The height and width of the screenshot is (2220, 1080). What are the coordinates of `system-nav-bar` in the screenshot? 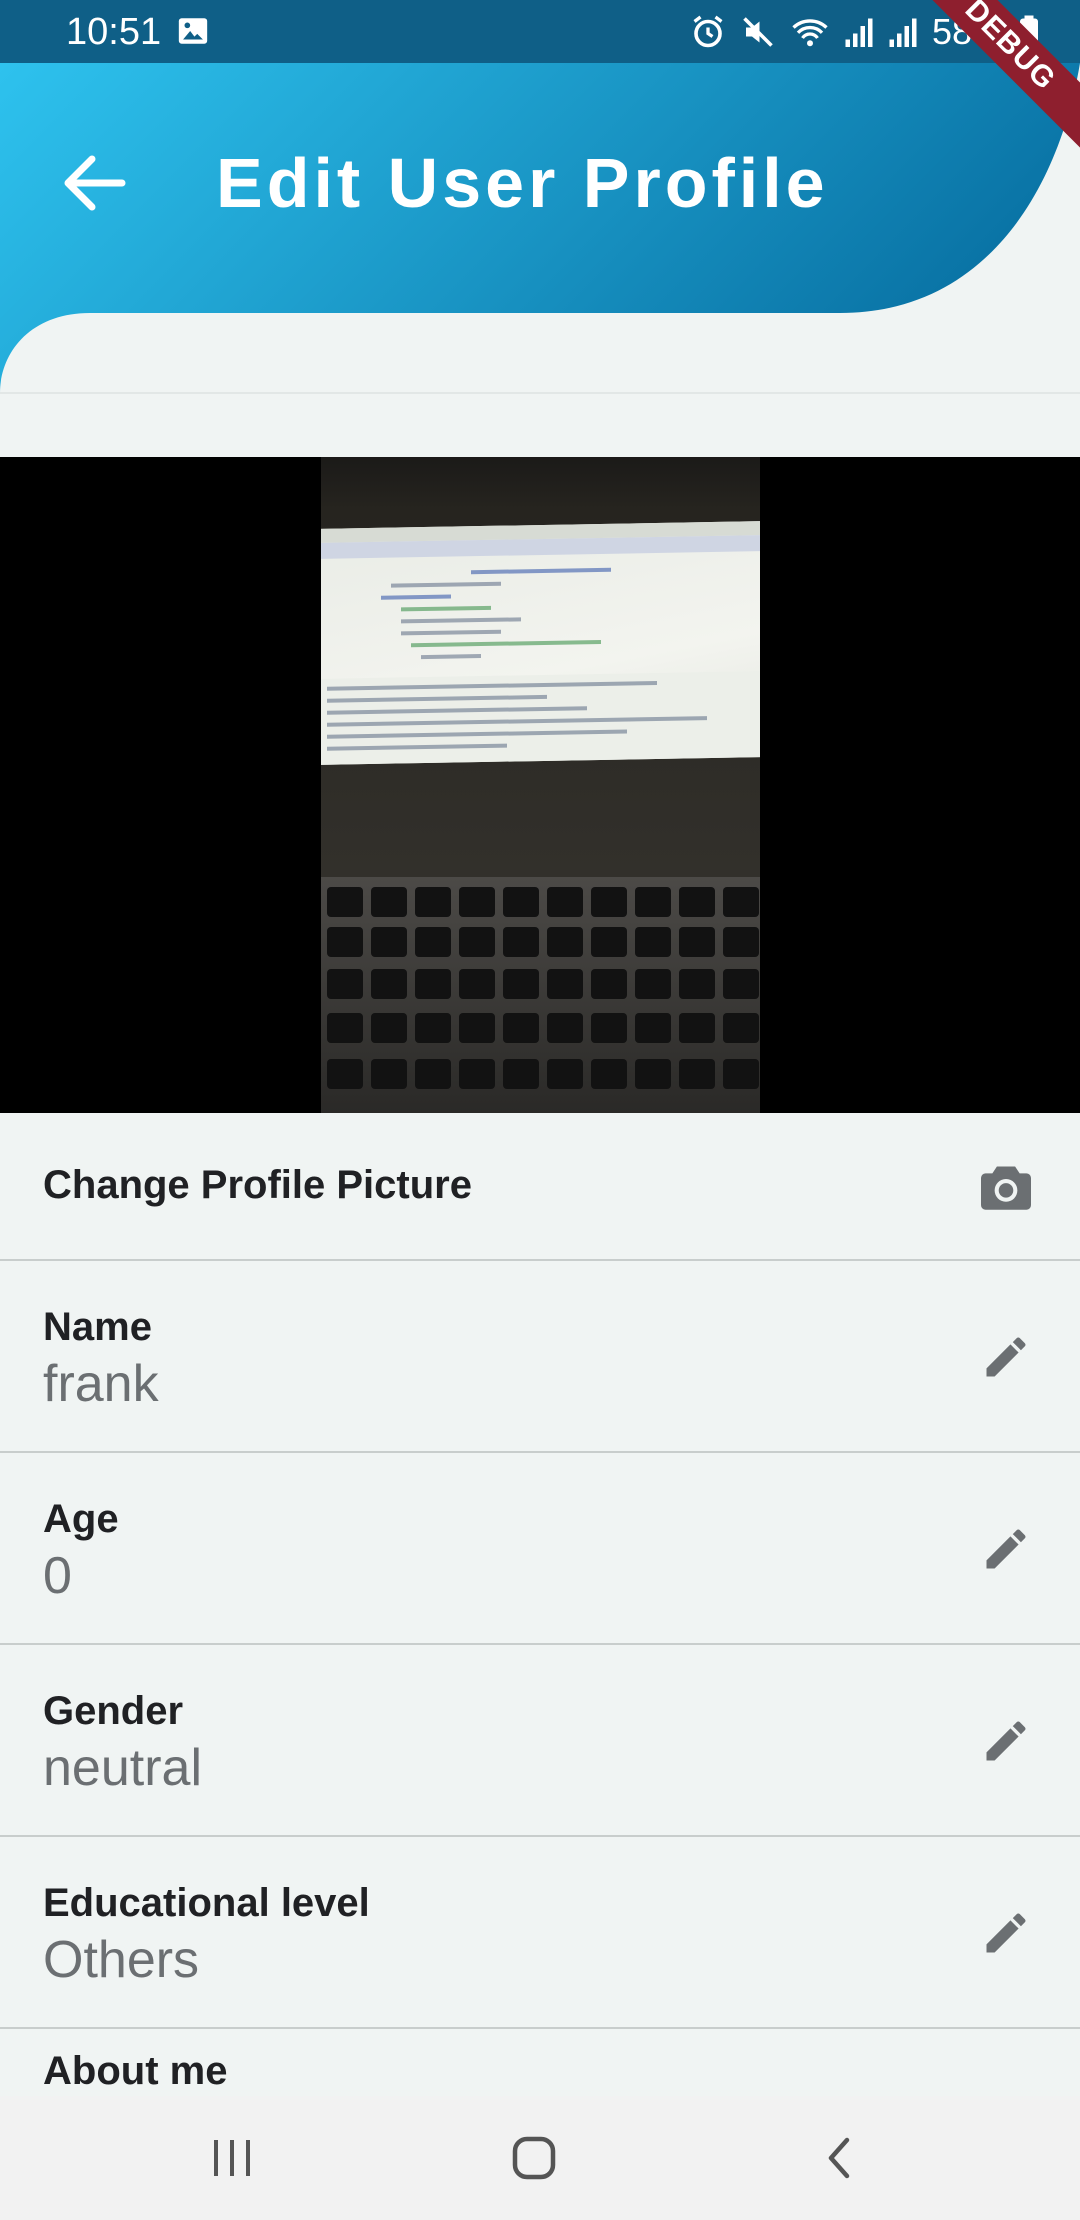 It's located at (540, 2158).